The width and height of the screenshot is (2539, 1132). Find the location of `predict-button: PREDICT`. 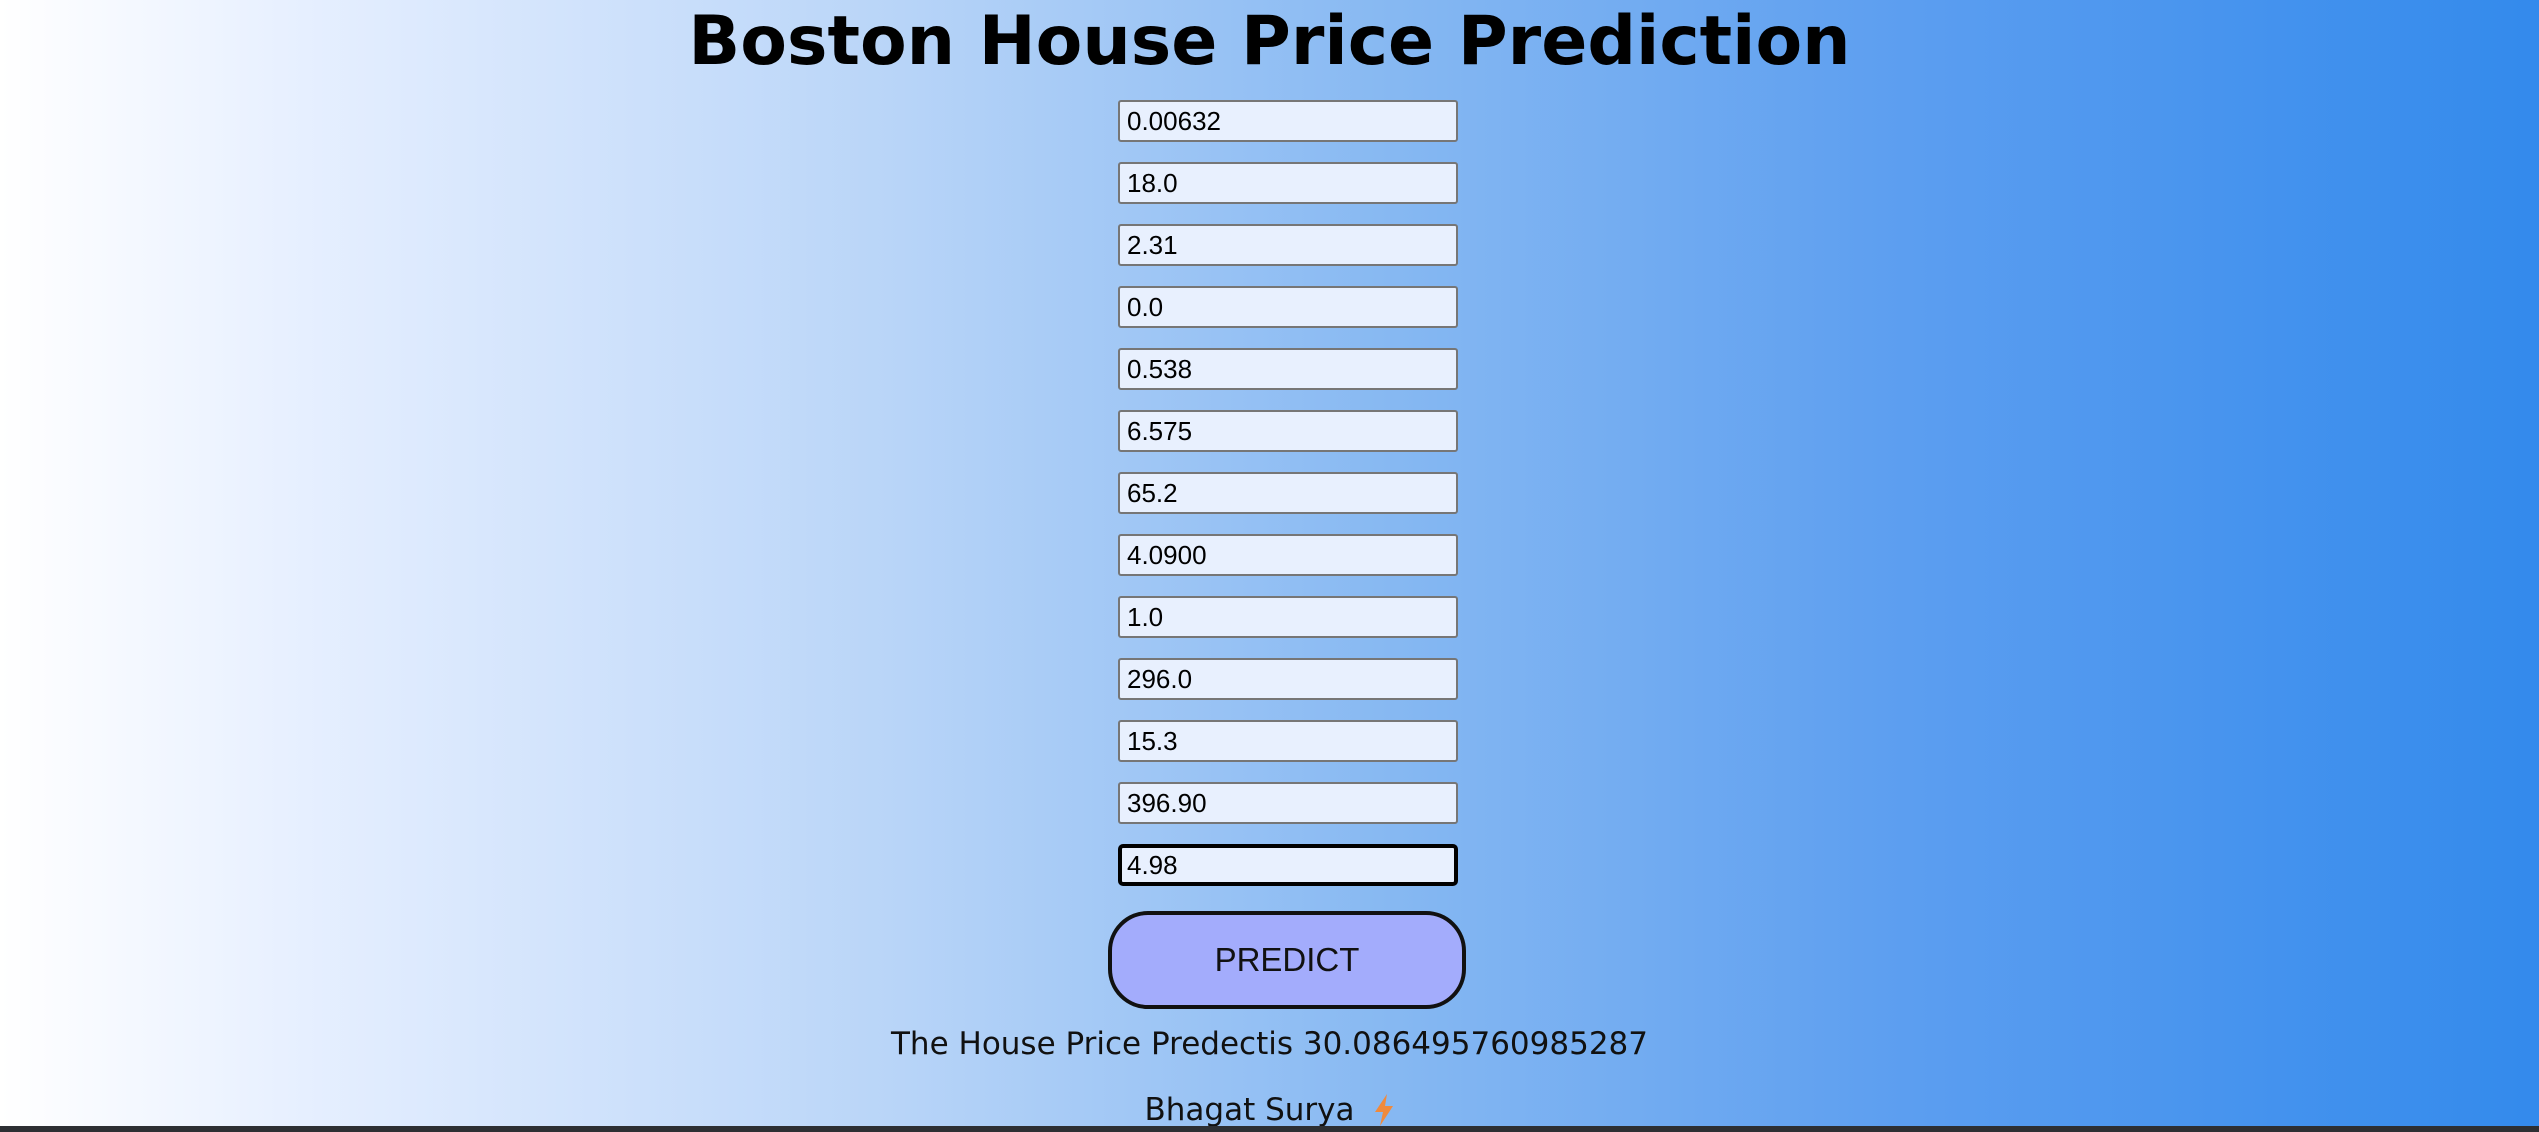

predict-button: PREDICT is located at coordinates (1287, 960).